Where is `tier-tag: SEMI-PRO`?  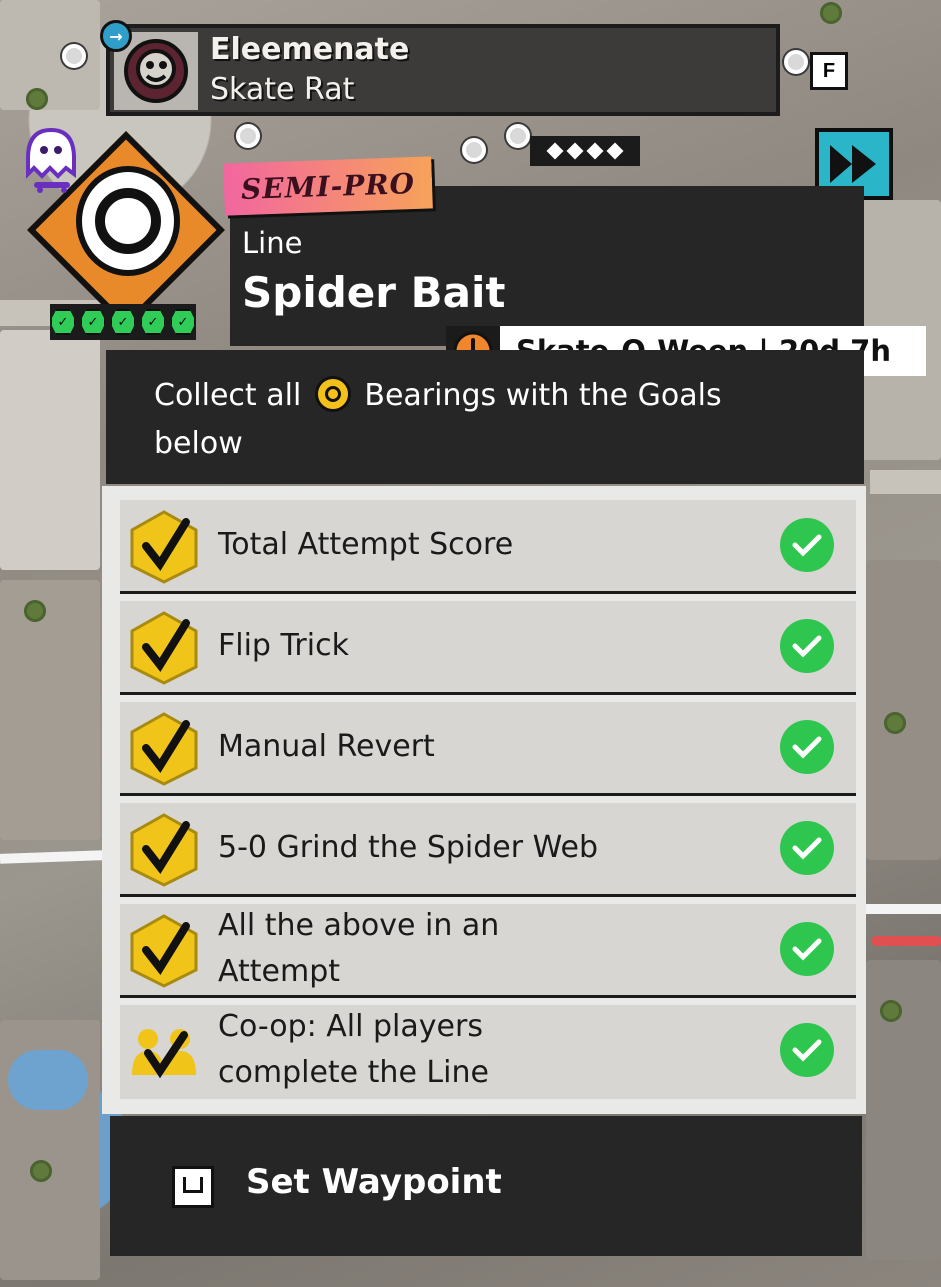 tier-tag: SEMI-PRO is located at coordinates (328, 186).